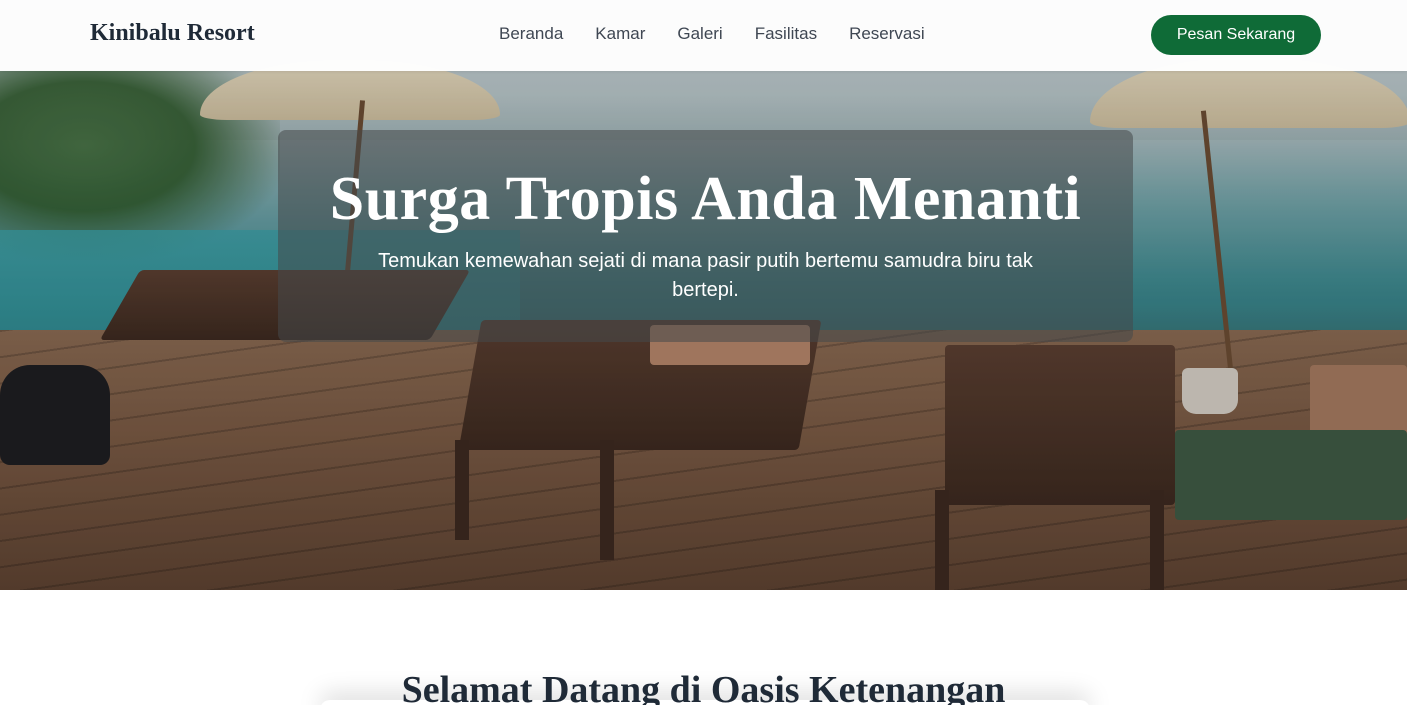 The height and width of the screenshot is (705, 1407). Describe the element at coordinates (703, 687) in the screenshot. I see `welcome-title: Selamat Datang di Oasis Ketenangan` at that location.